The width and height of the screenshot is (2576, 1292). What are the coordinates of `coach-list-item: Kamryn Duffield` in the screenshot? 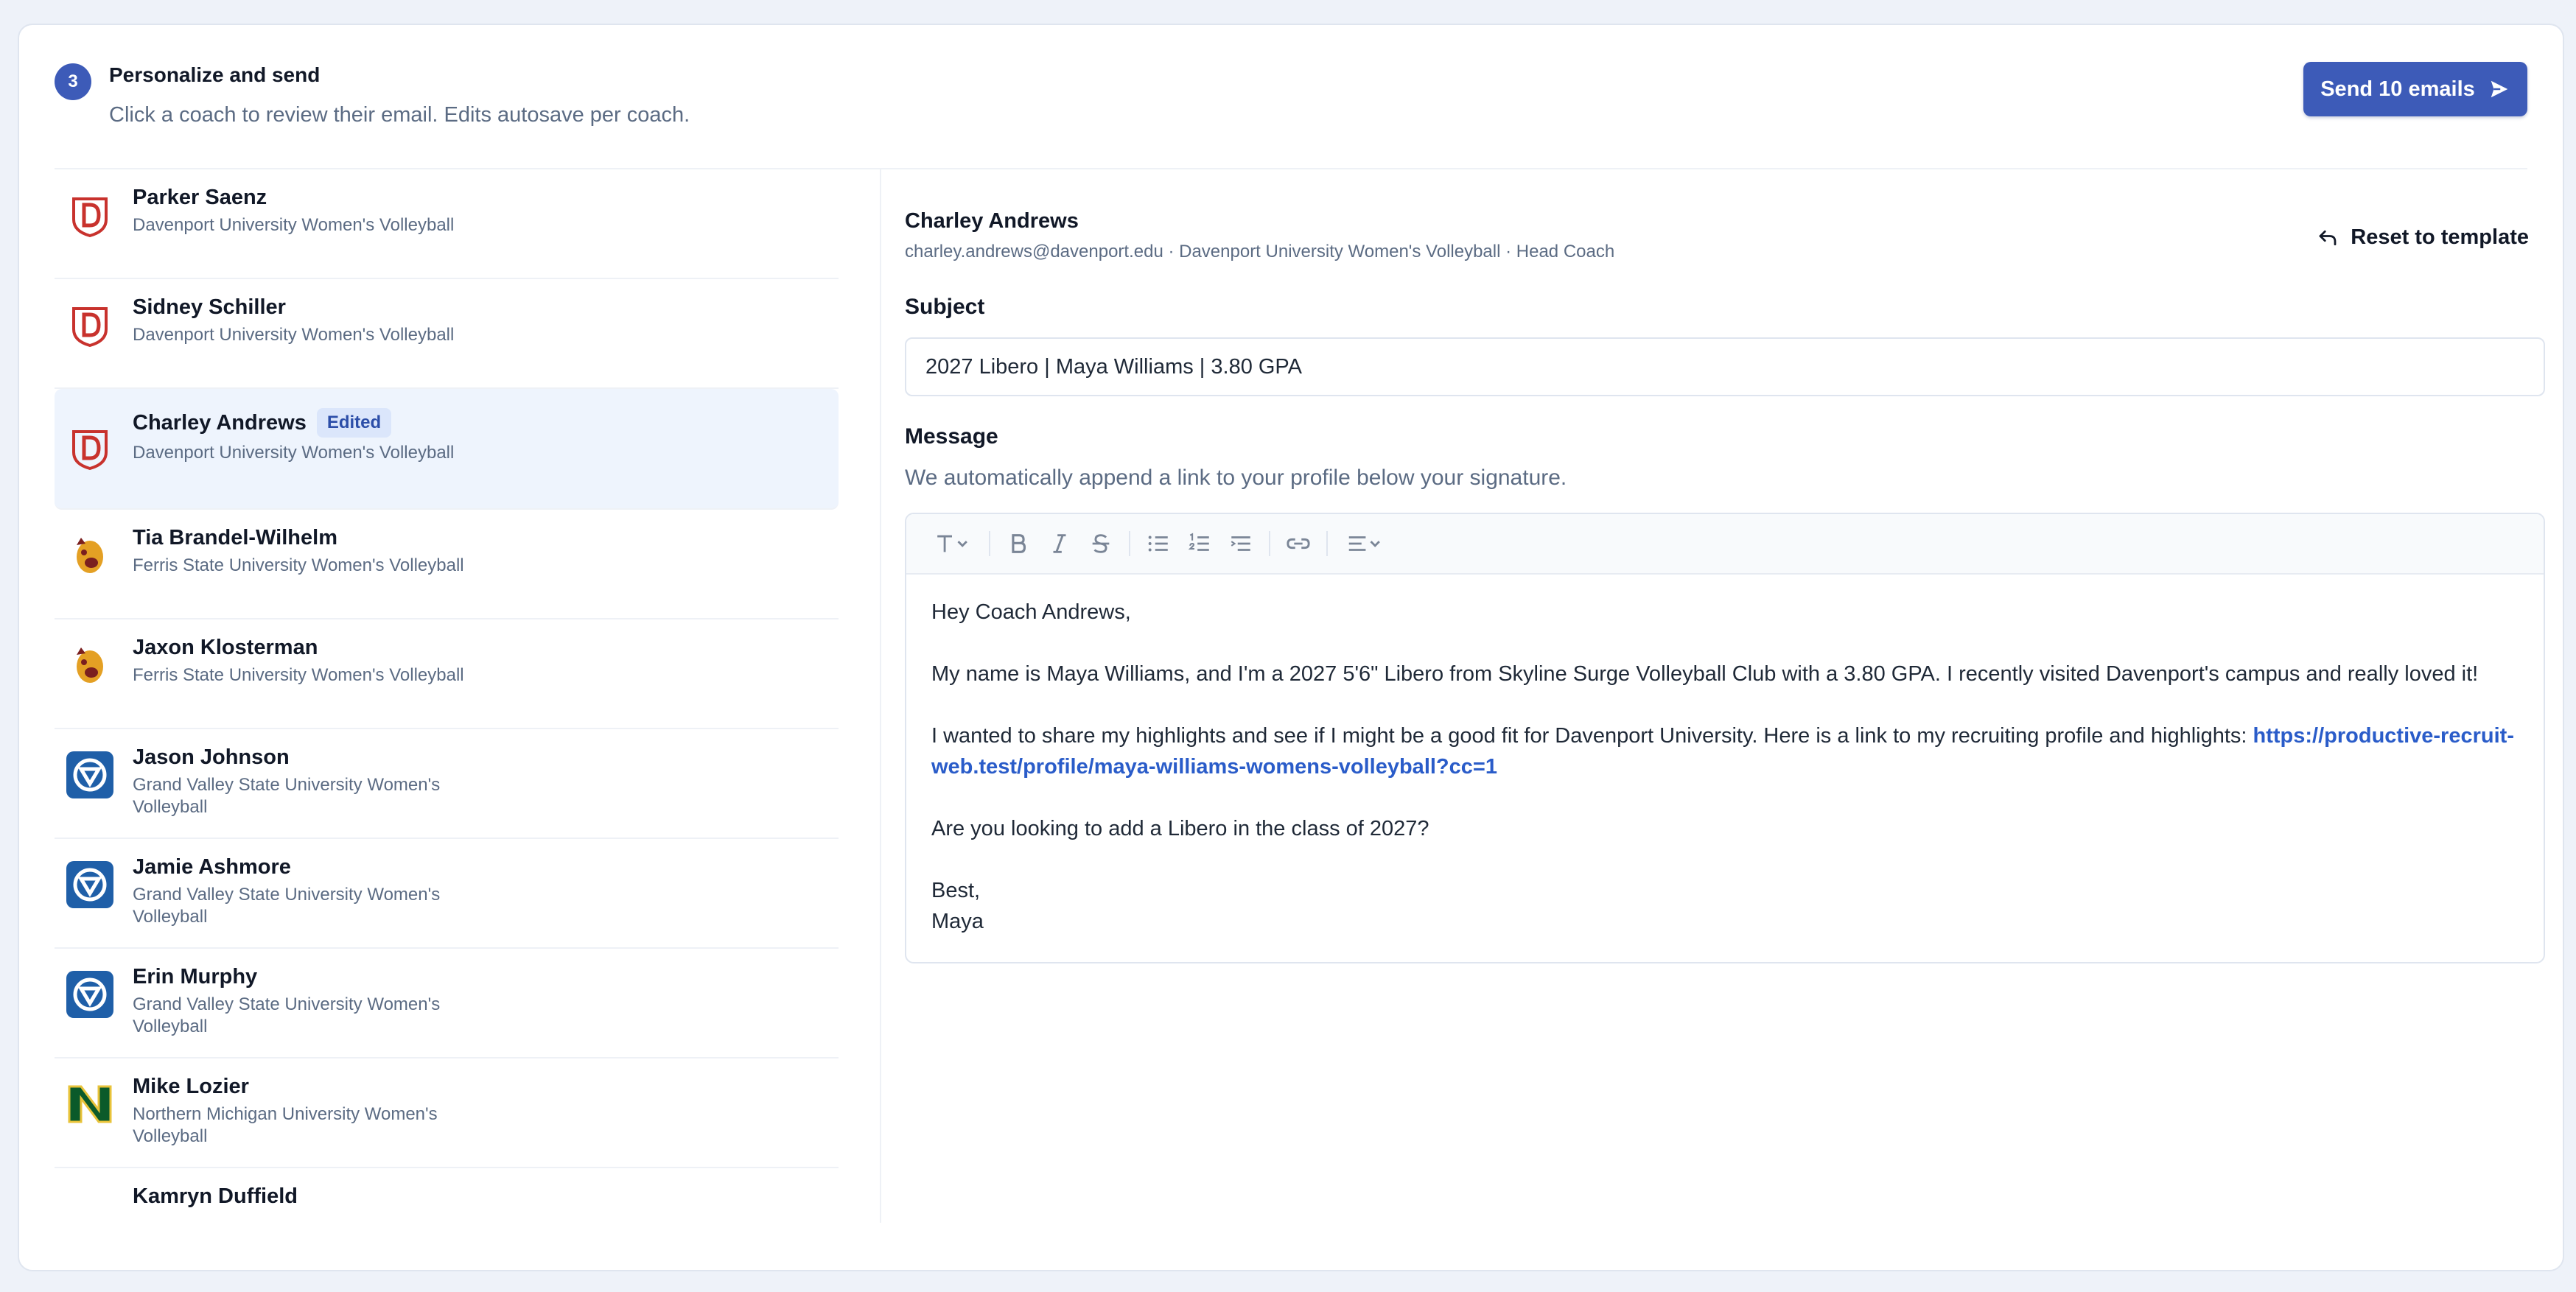 It's located at (447, 1195).